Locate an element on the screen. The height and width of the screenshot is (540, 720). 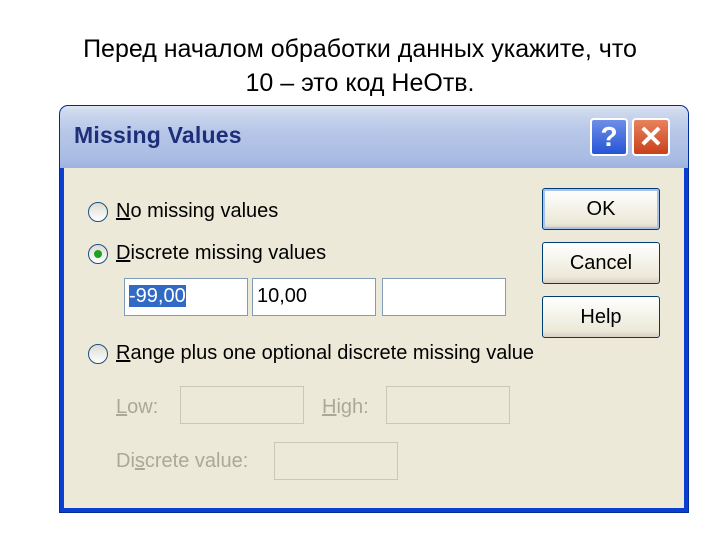
help-icon: ? is located at coordinates (609, 137).